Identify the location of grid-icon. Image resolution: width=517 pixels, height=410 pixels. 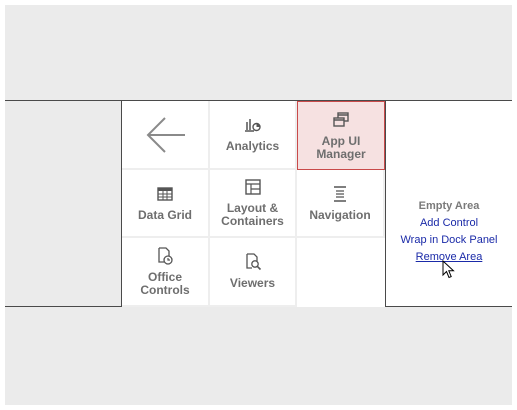
(165, 194).